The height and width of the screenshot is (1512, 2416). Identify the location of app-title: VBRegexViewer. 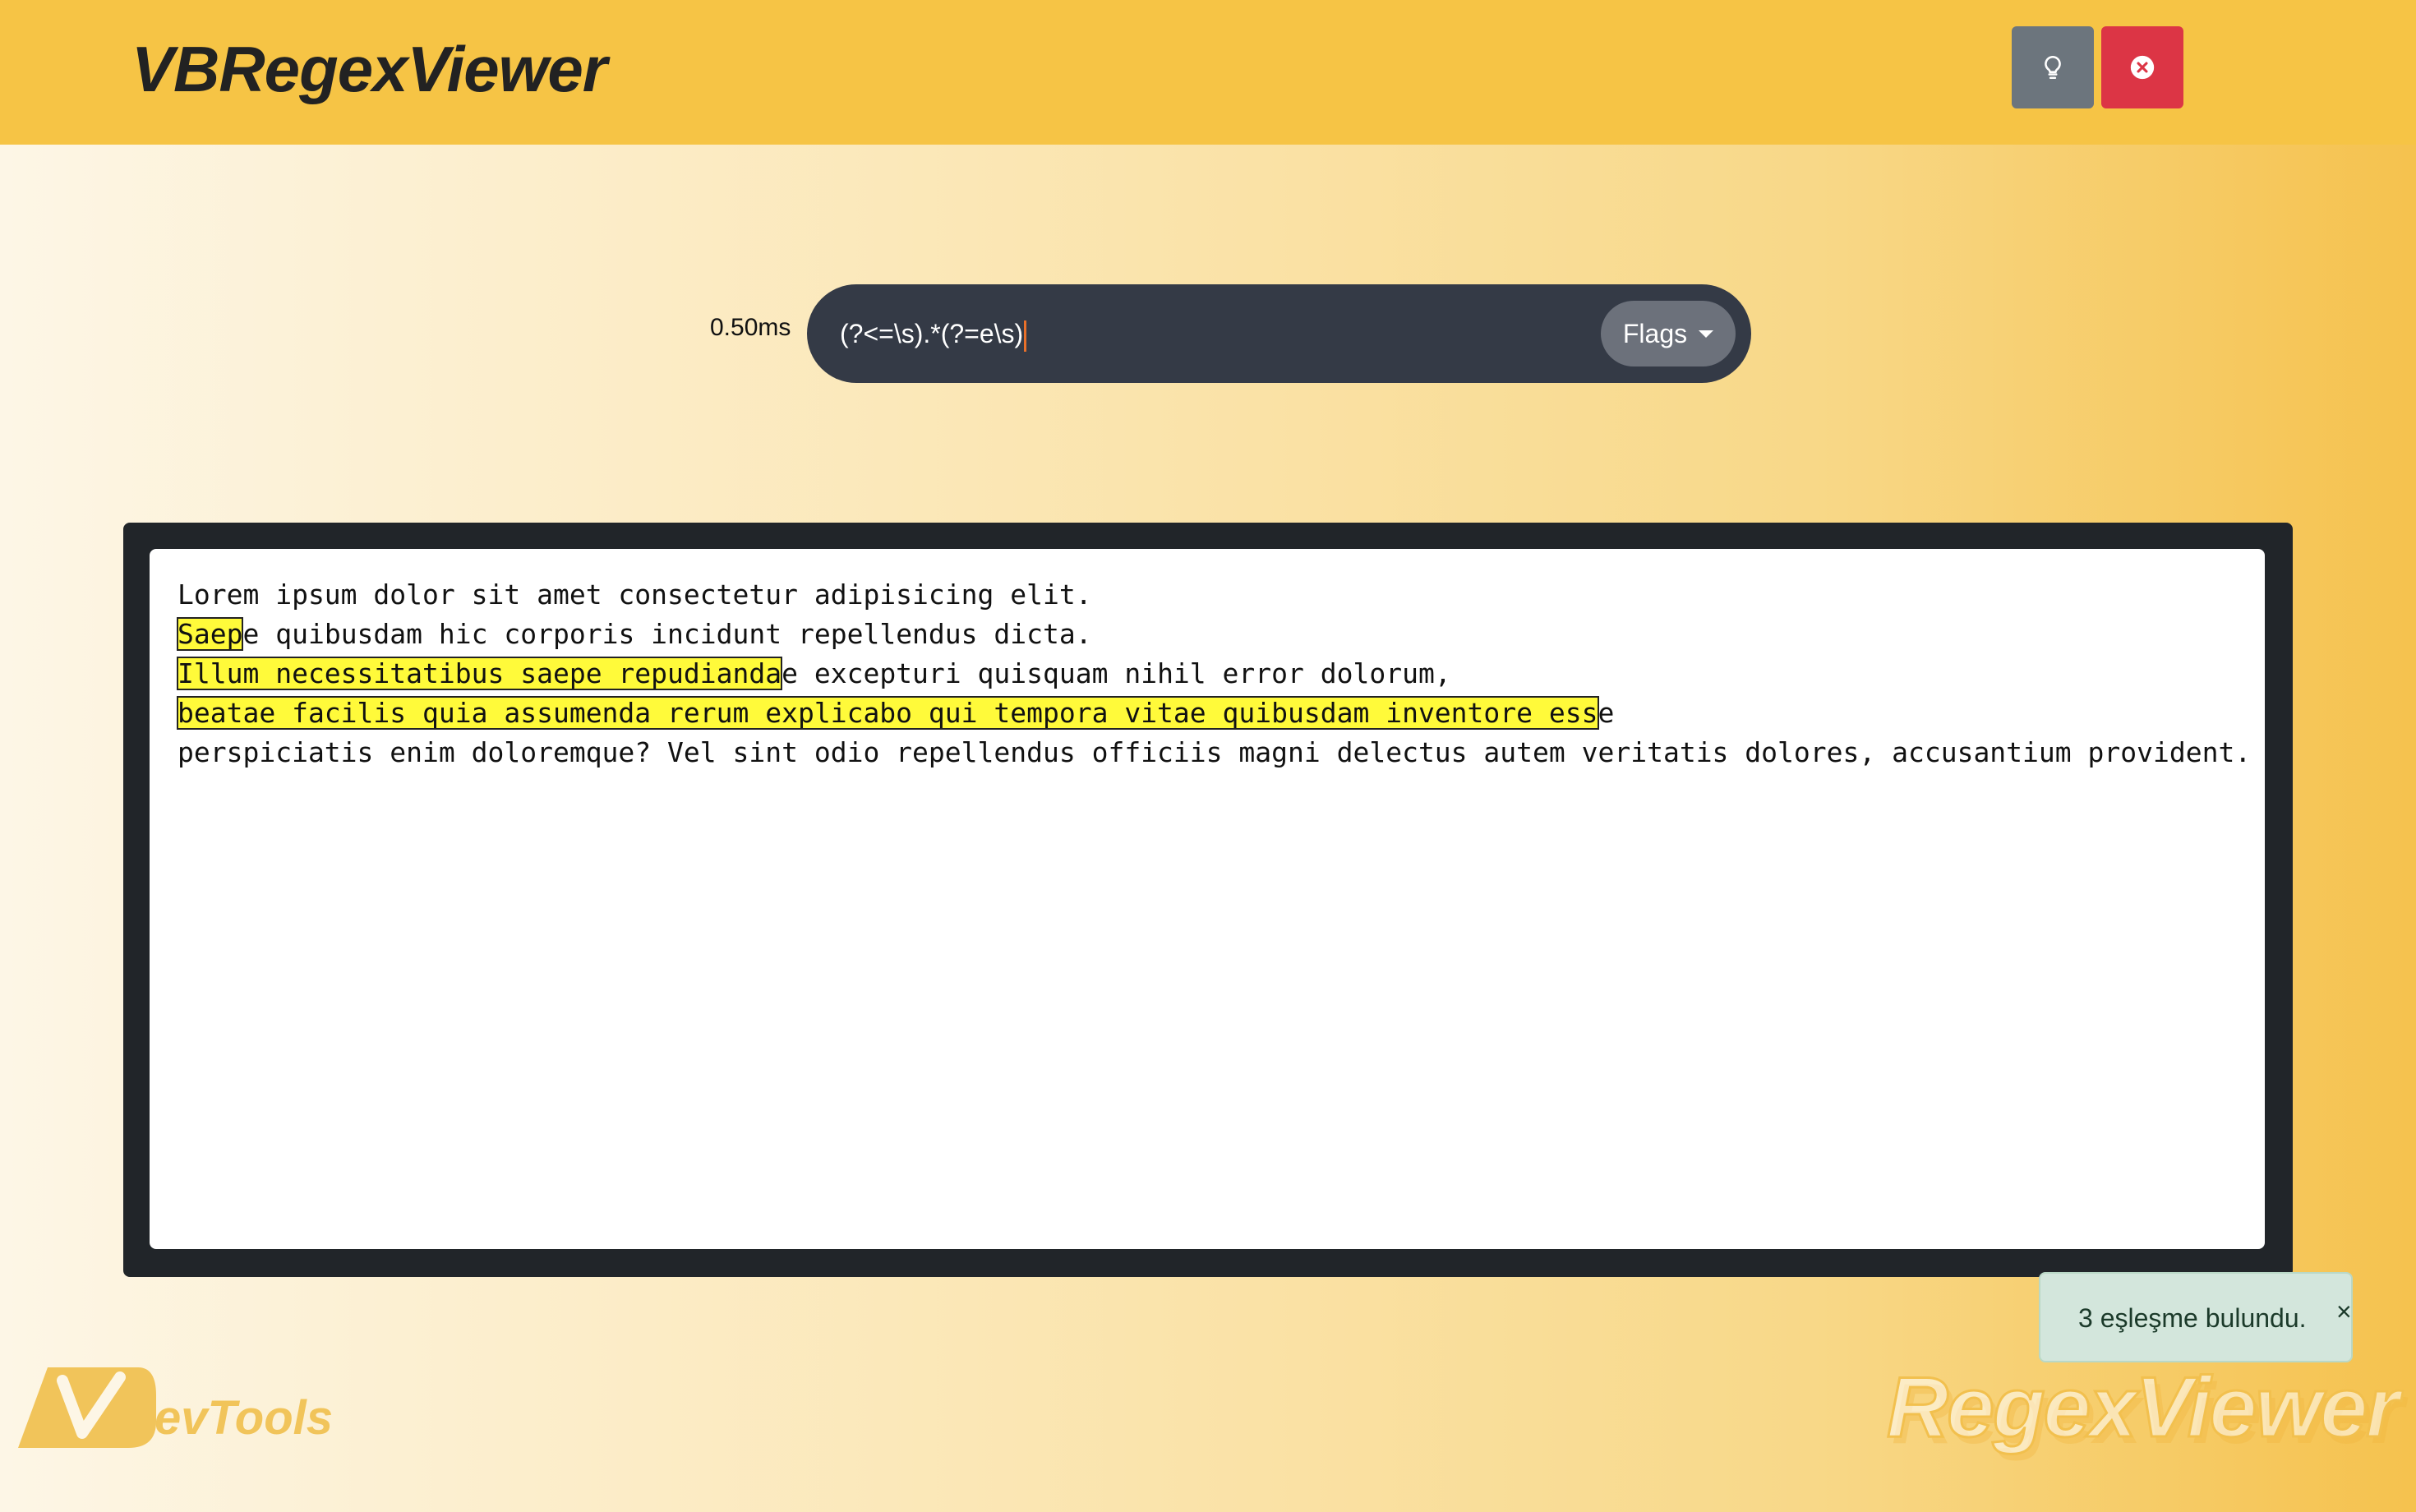
(369, 69).